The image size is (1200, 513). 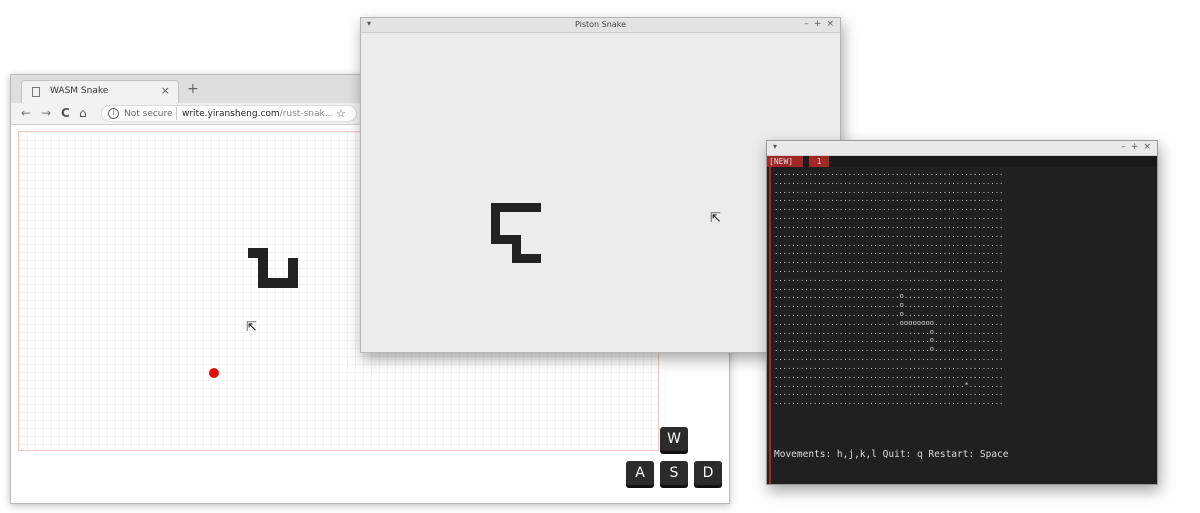 What do you see at coordinates (962, 161) in the screenshot?
I see `tmux-tab-line: [NEW] 1` at bounding box center [962, 161].